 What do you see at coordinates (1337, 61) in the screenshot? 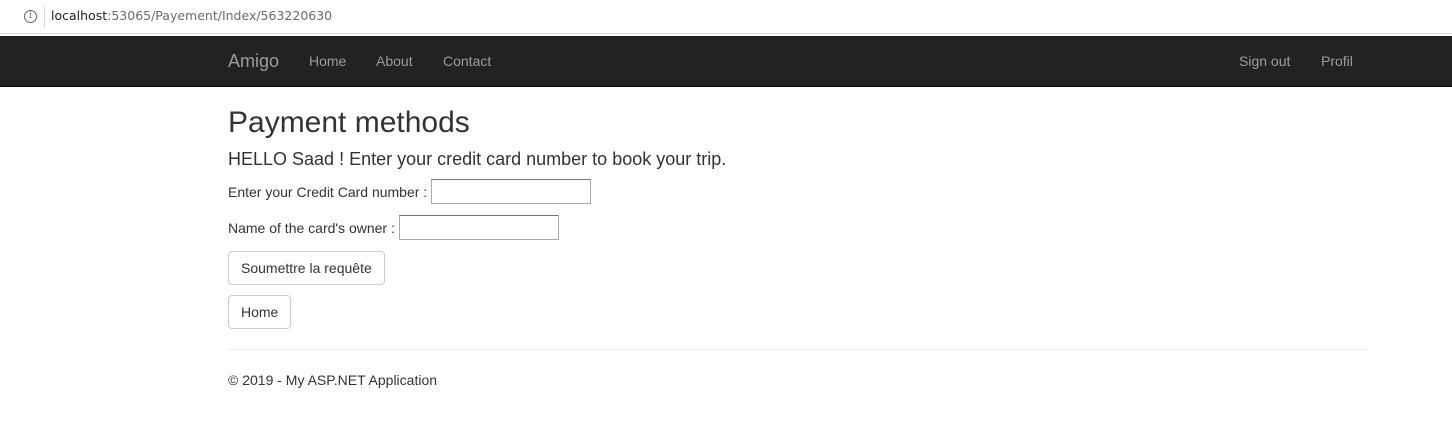
I see `nav-link-profil: Profil` at bounding box center [1337, 61].